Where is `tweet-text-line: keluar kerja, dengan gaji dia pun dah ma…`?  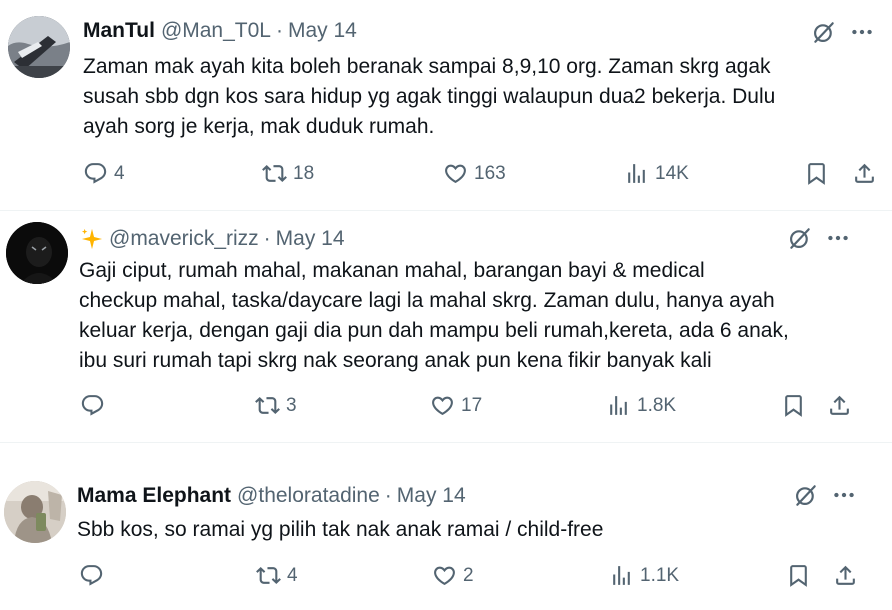
tweet-text-line: keluar kerja, dengan gaji dia pun dah ma… is located at coordinates (434, 330).